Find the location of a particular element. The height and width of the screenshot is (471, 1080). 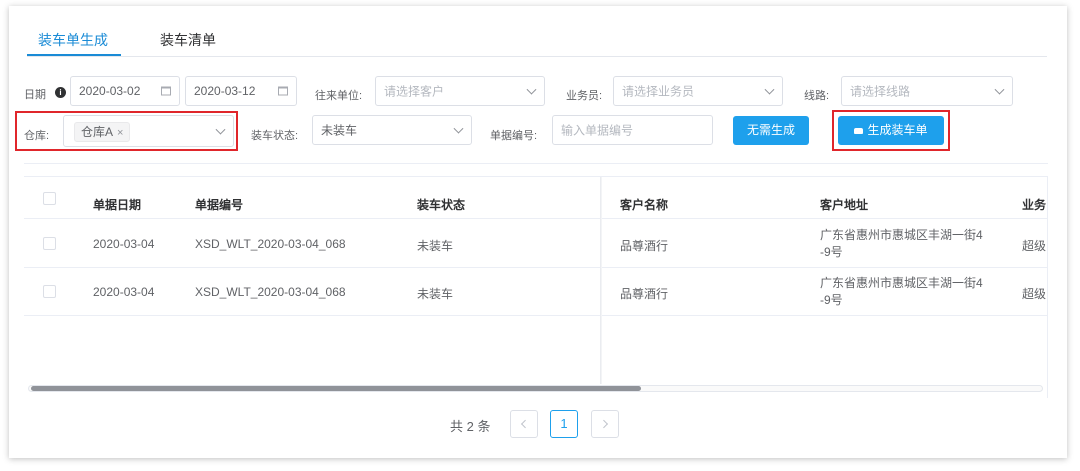

header-row-divider is located at coordinates (536, 218).